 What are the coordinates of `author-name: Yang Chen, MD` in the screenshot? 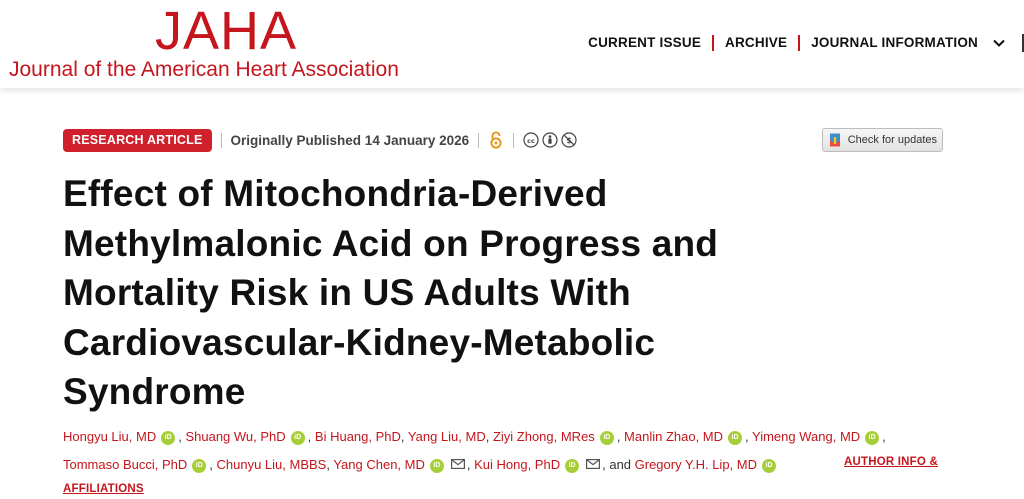 It's located at (379, 464).